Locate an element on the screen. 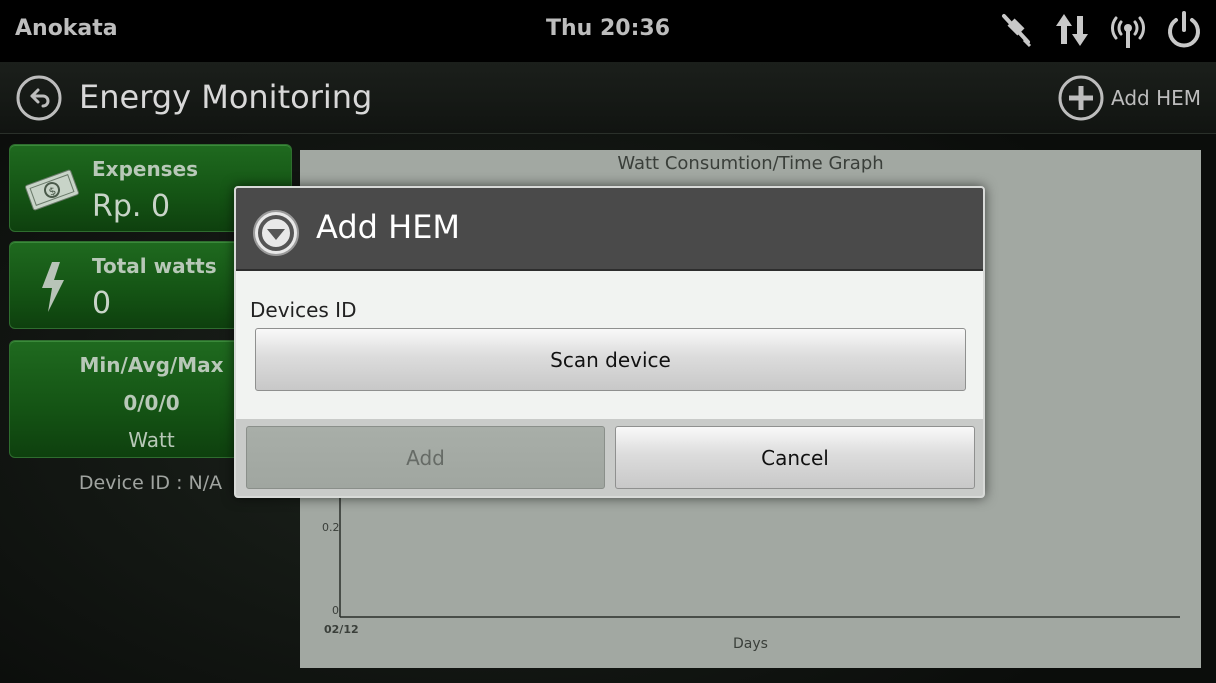  devices-id-label: Devices ID is located at coordinates (303, 310).